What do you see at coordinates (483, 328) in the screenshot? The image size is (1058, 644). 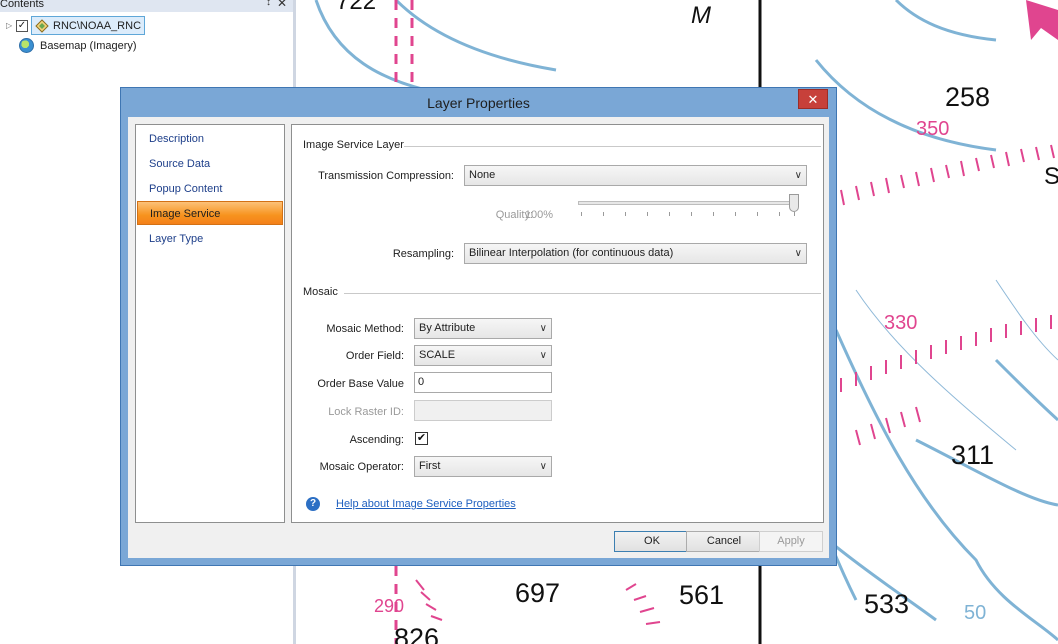 I see `mosaic-method-select: By Attribute ∨` at bounding box center [483, 328].